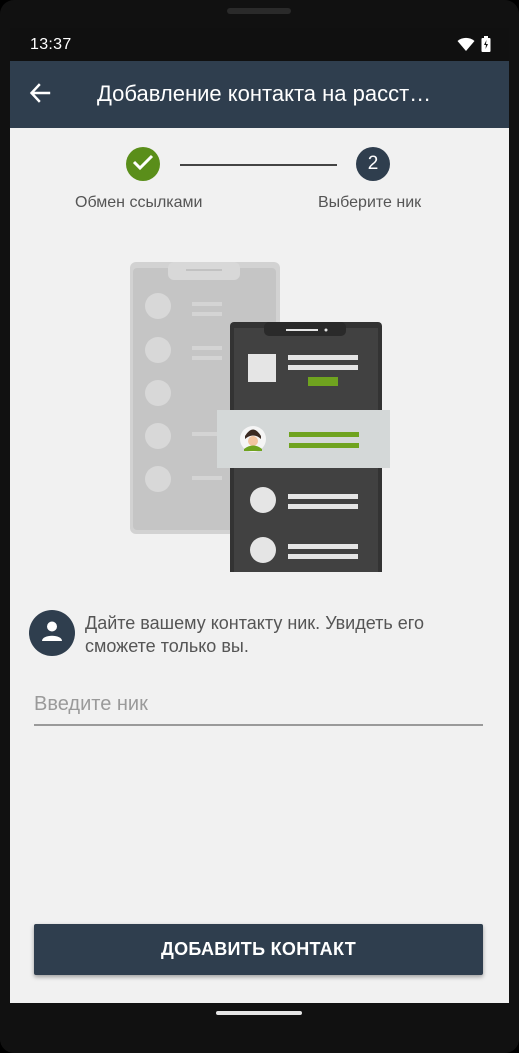 Image resolution: width=519 pixels, height=1053 pixels. Describe the element at coordinates (259, 1028) in the screenshot. I see `navigation-bar` at that location.